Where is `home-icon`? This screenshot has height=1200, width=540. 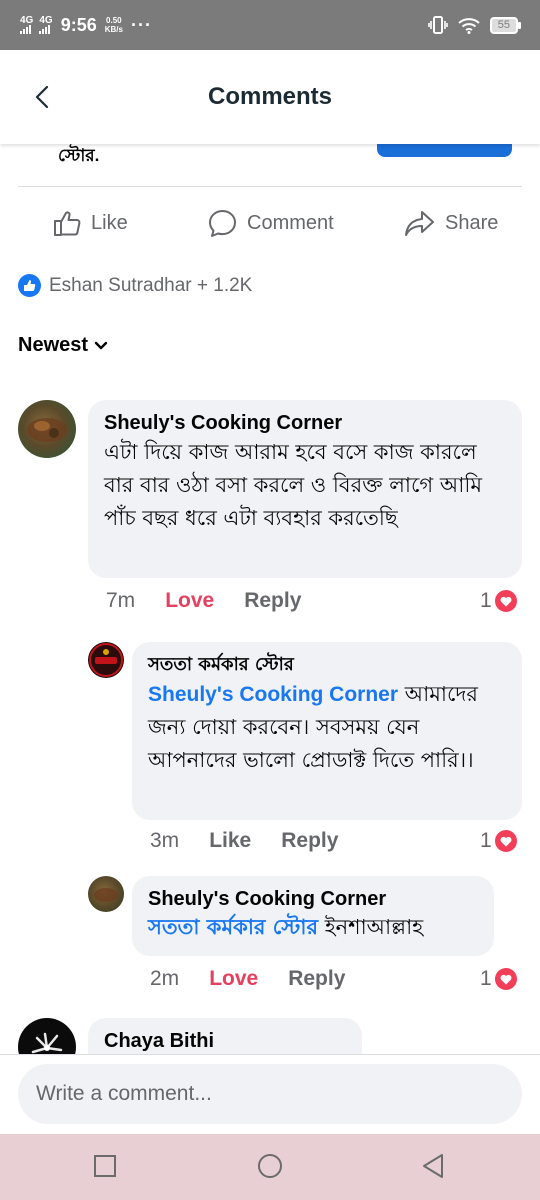 home-icon is located at coordinates (270, 1166).